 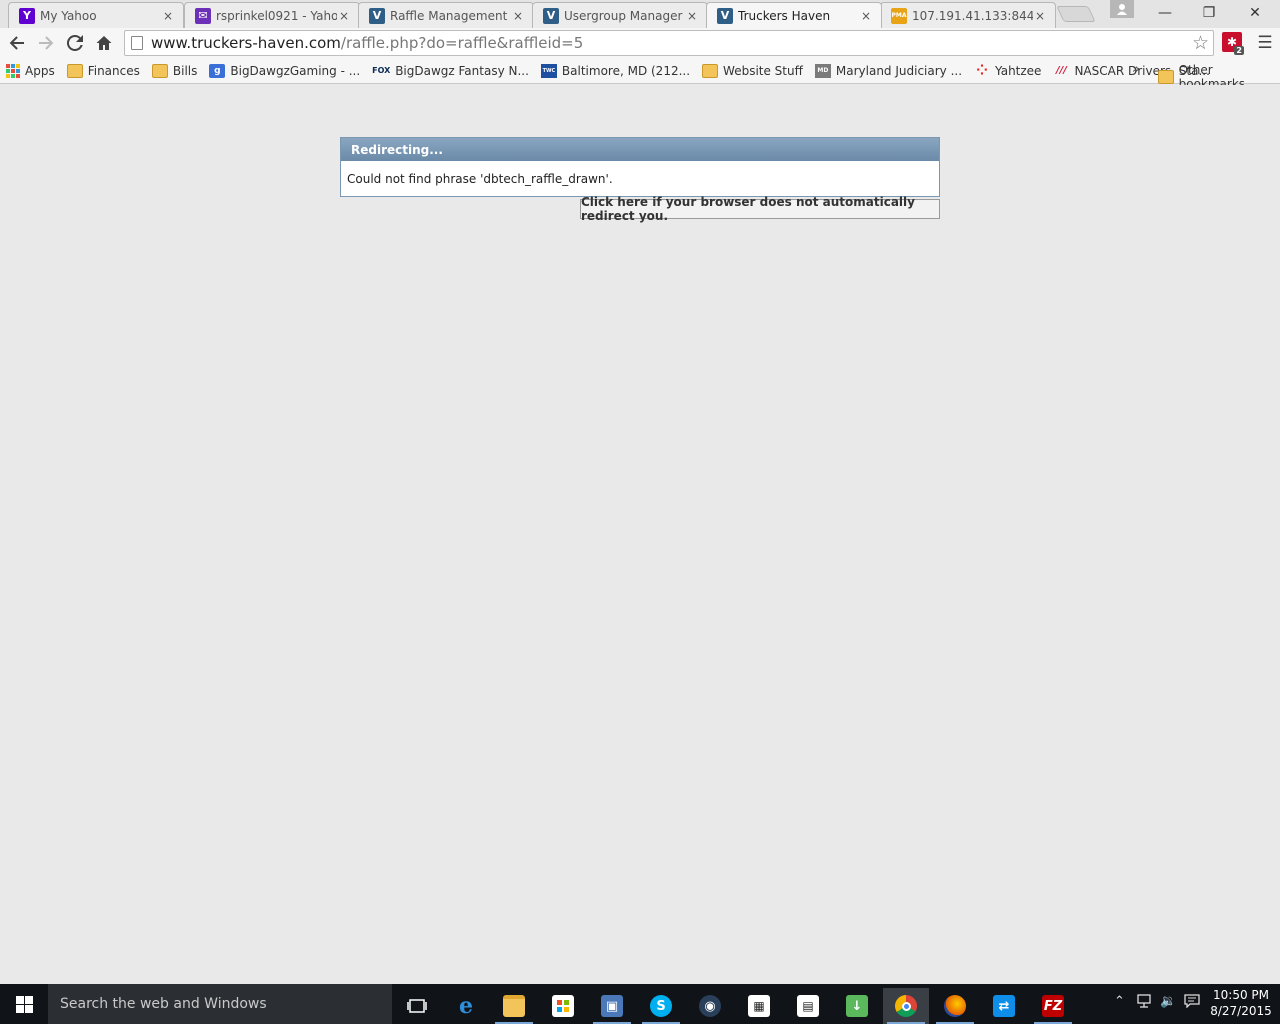 What do you see at coordinates (563, 1006) in the screenshot?
I see `taskbar-store` at bounding box center [563, 1006].